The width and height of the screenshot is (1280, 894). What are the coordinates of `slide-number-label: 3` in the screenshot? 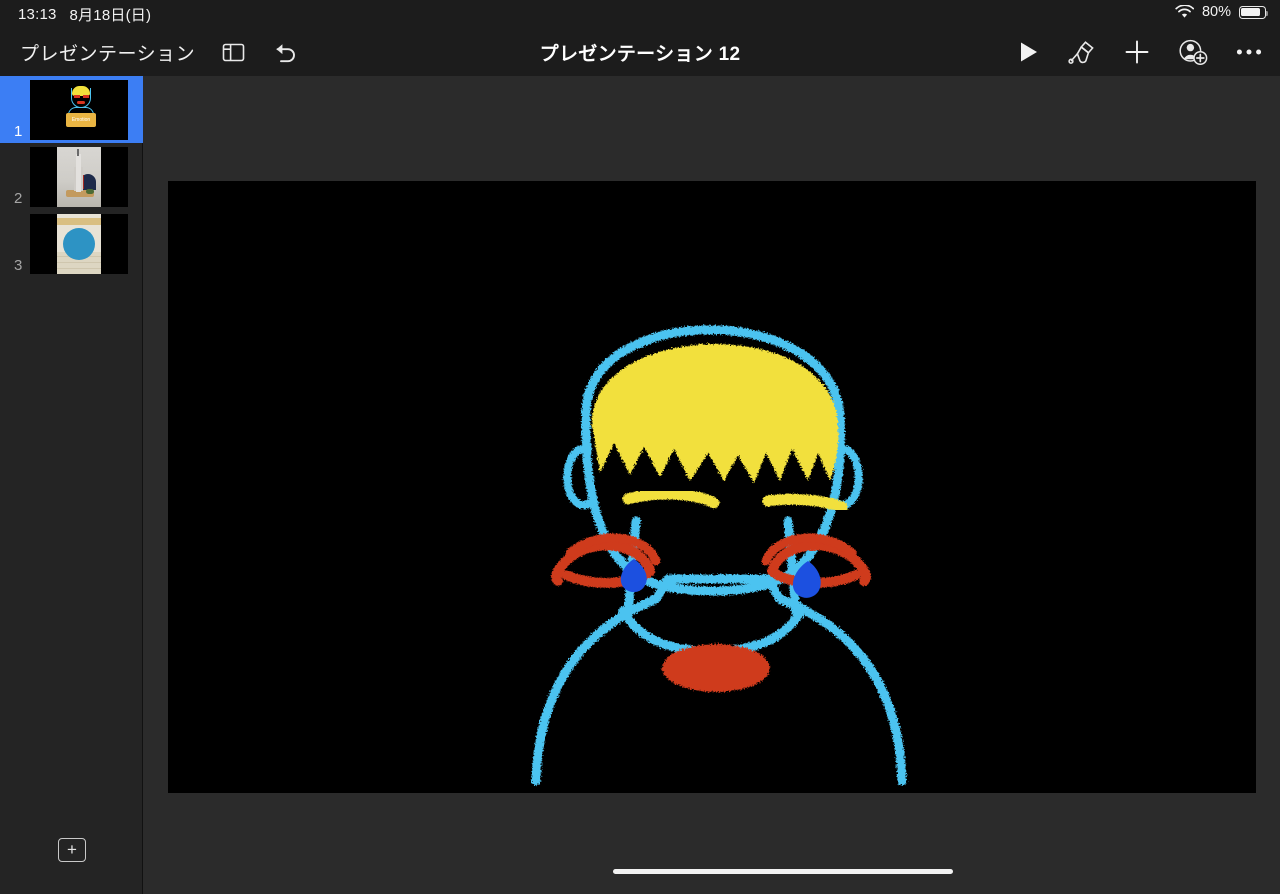 It's located at (18, 265).